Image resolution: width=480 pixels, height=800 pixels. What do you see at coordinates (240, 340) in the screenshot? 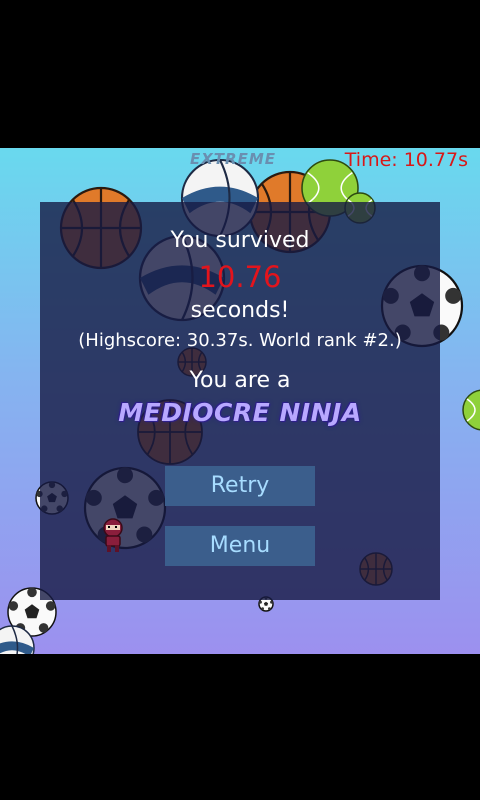
I see `highscore-text: (Highscore: 30.37s. World rank #2.)` at bounding box center [240, 340].